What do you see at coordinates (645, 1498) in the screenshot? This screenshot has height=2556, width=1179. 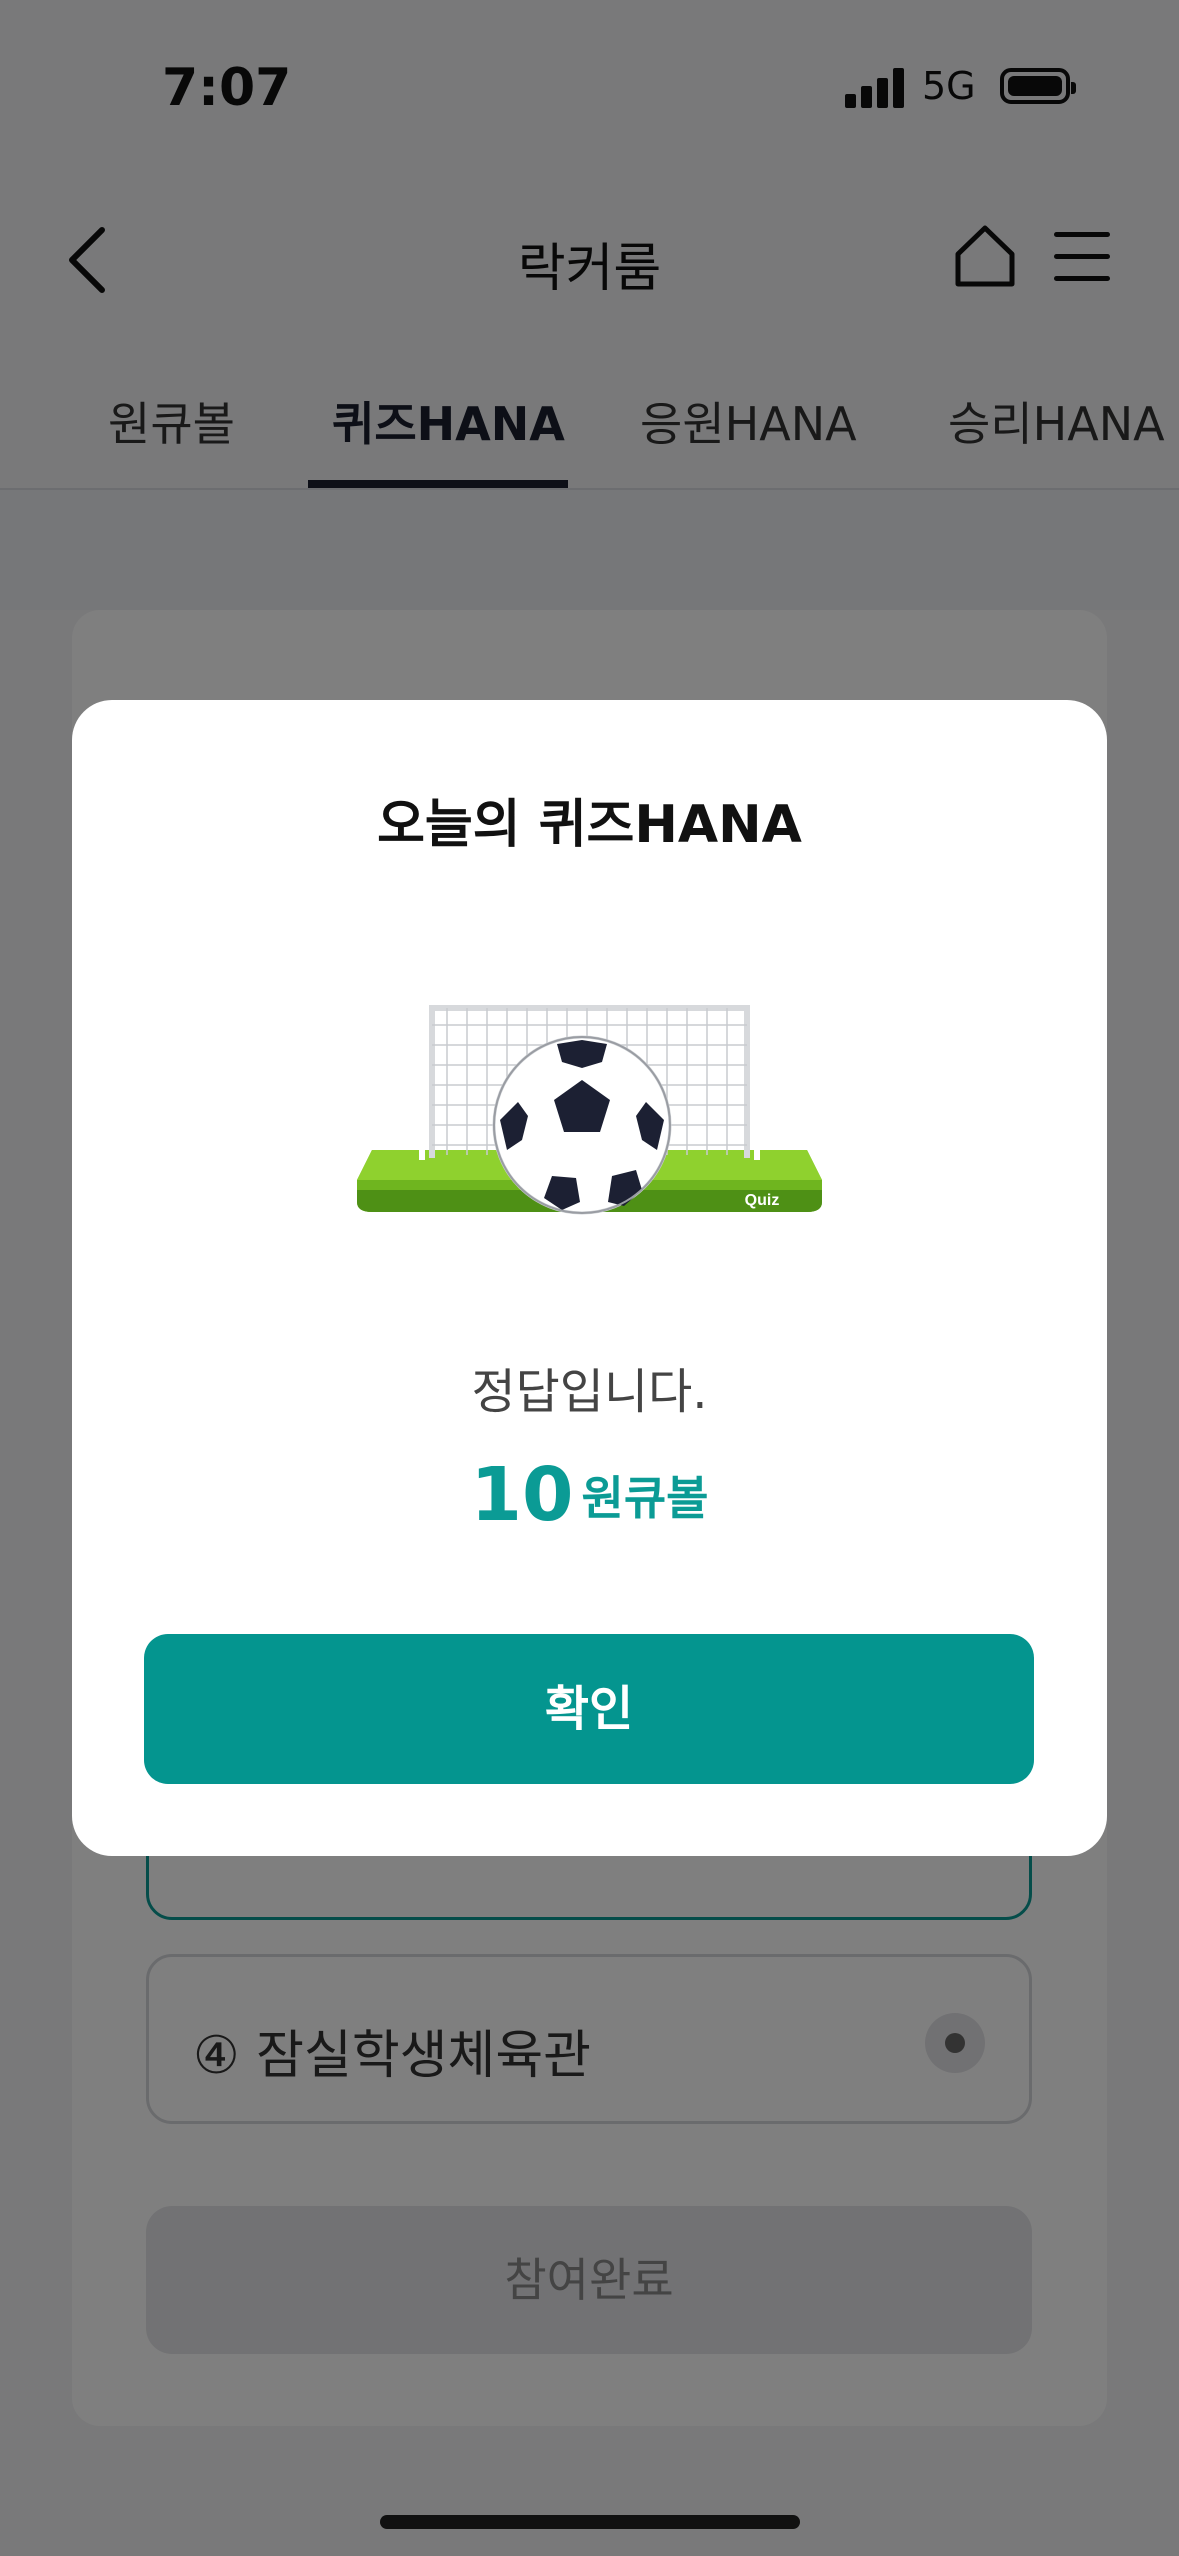 I see `reward-unit: 원큐볼` at bounding box center [645, 1498].